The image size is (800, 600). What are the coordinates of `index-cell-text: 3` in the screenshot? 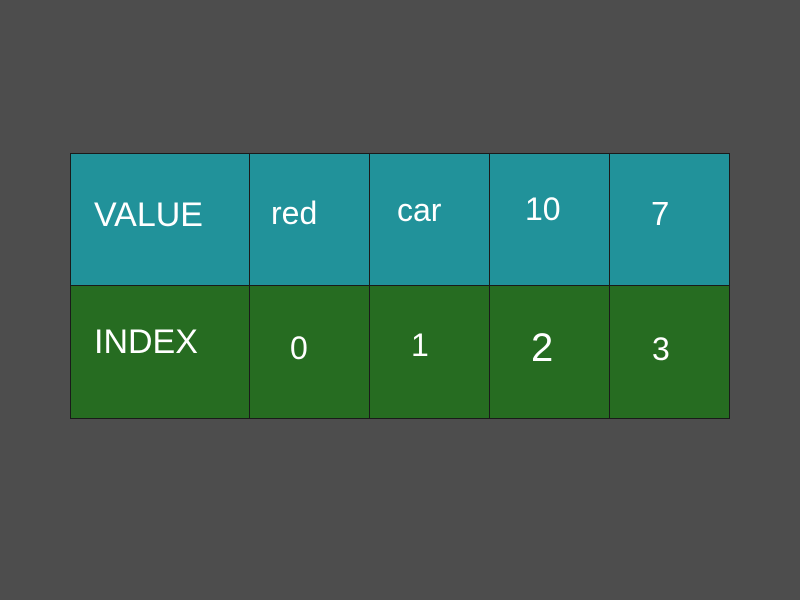 It's located at (661, 349).